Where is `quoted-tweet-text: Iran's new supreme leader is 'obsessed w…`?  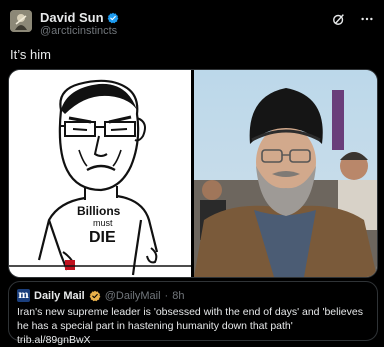
quoted-tweet-text: Iran's new supreme leader is 'obsessed w… is located at coordinates (190, 326).